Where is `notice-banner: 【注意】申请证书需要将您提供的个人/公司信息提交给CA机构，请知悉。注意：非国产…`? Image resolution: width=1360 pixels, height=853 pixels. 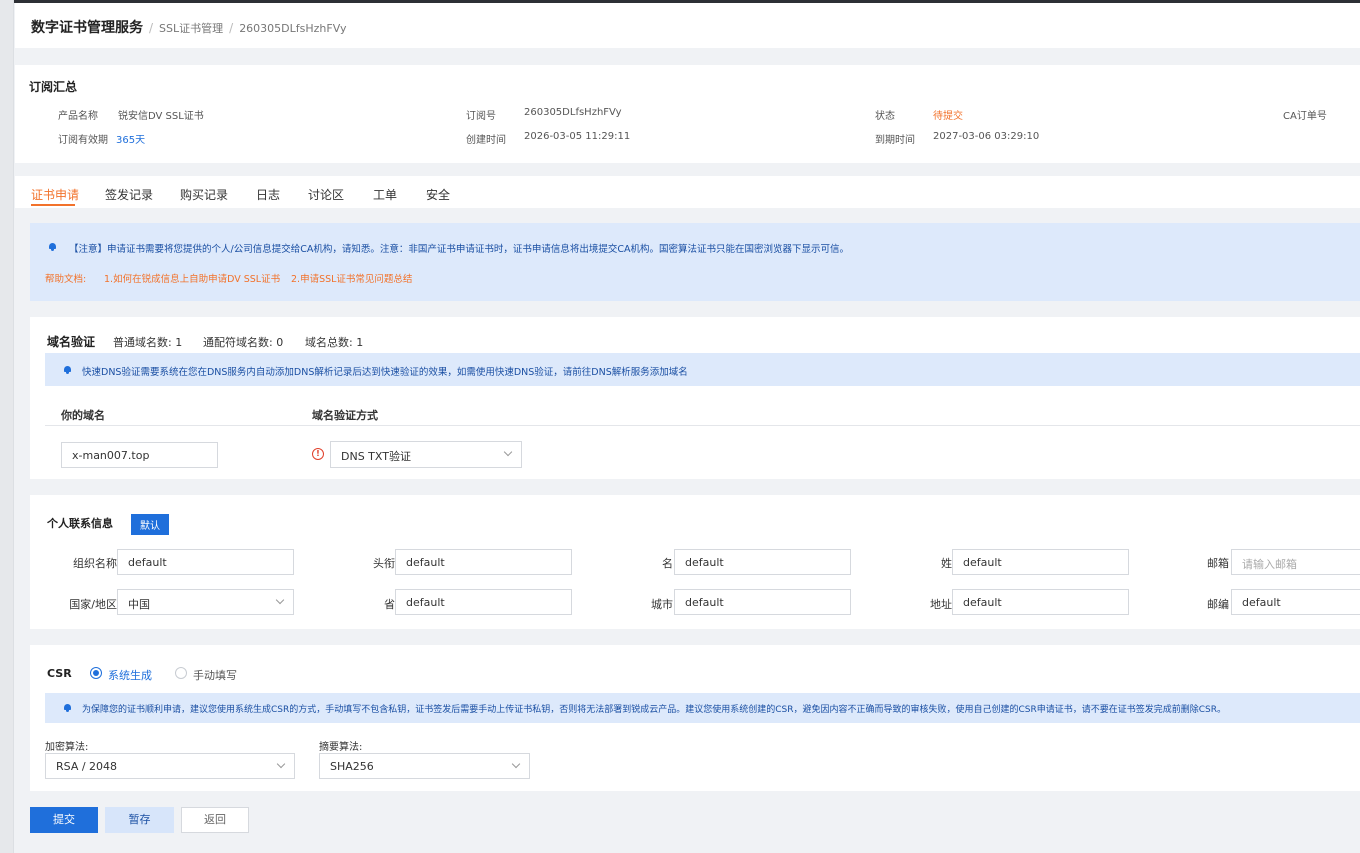
notice-banner: 【注意】申请证书需要将您提供的个人/公司信息提交给CA机构，请知悉。注意：非国产… is located at coordinates (695, 262).